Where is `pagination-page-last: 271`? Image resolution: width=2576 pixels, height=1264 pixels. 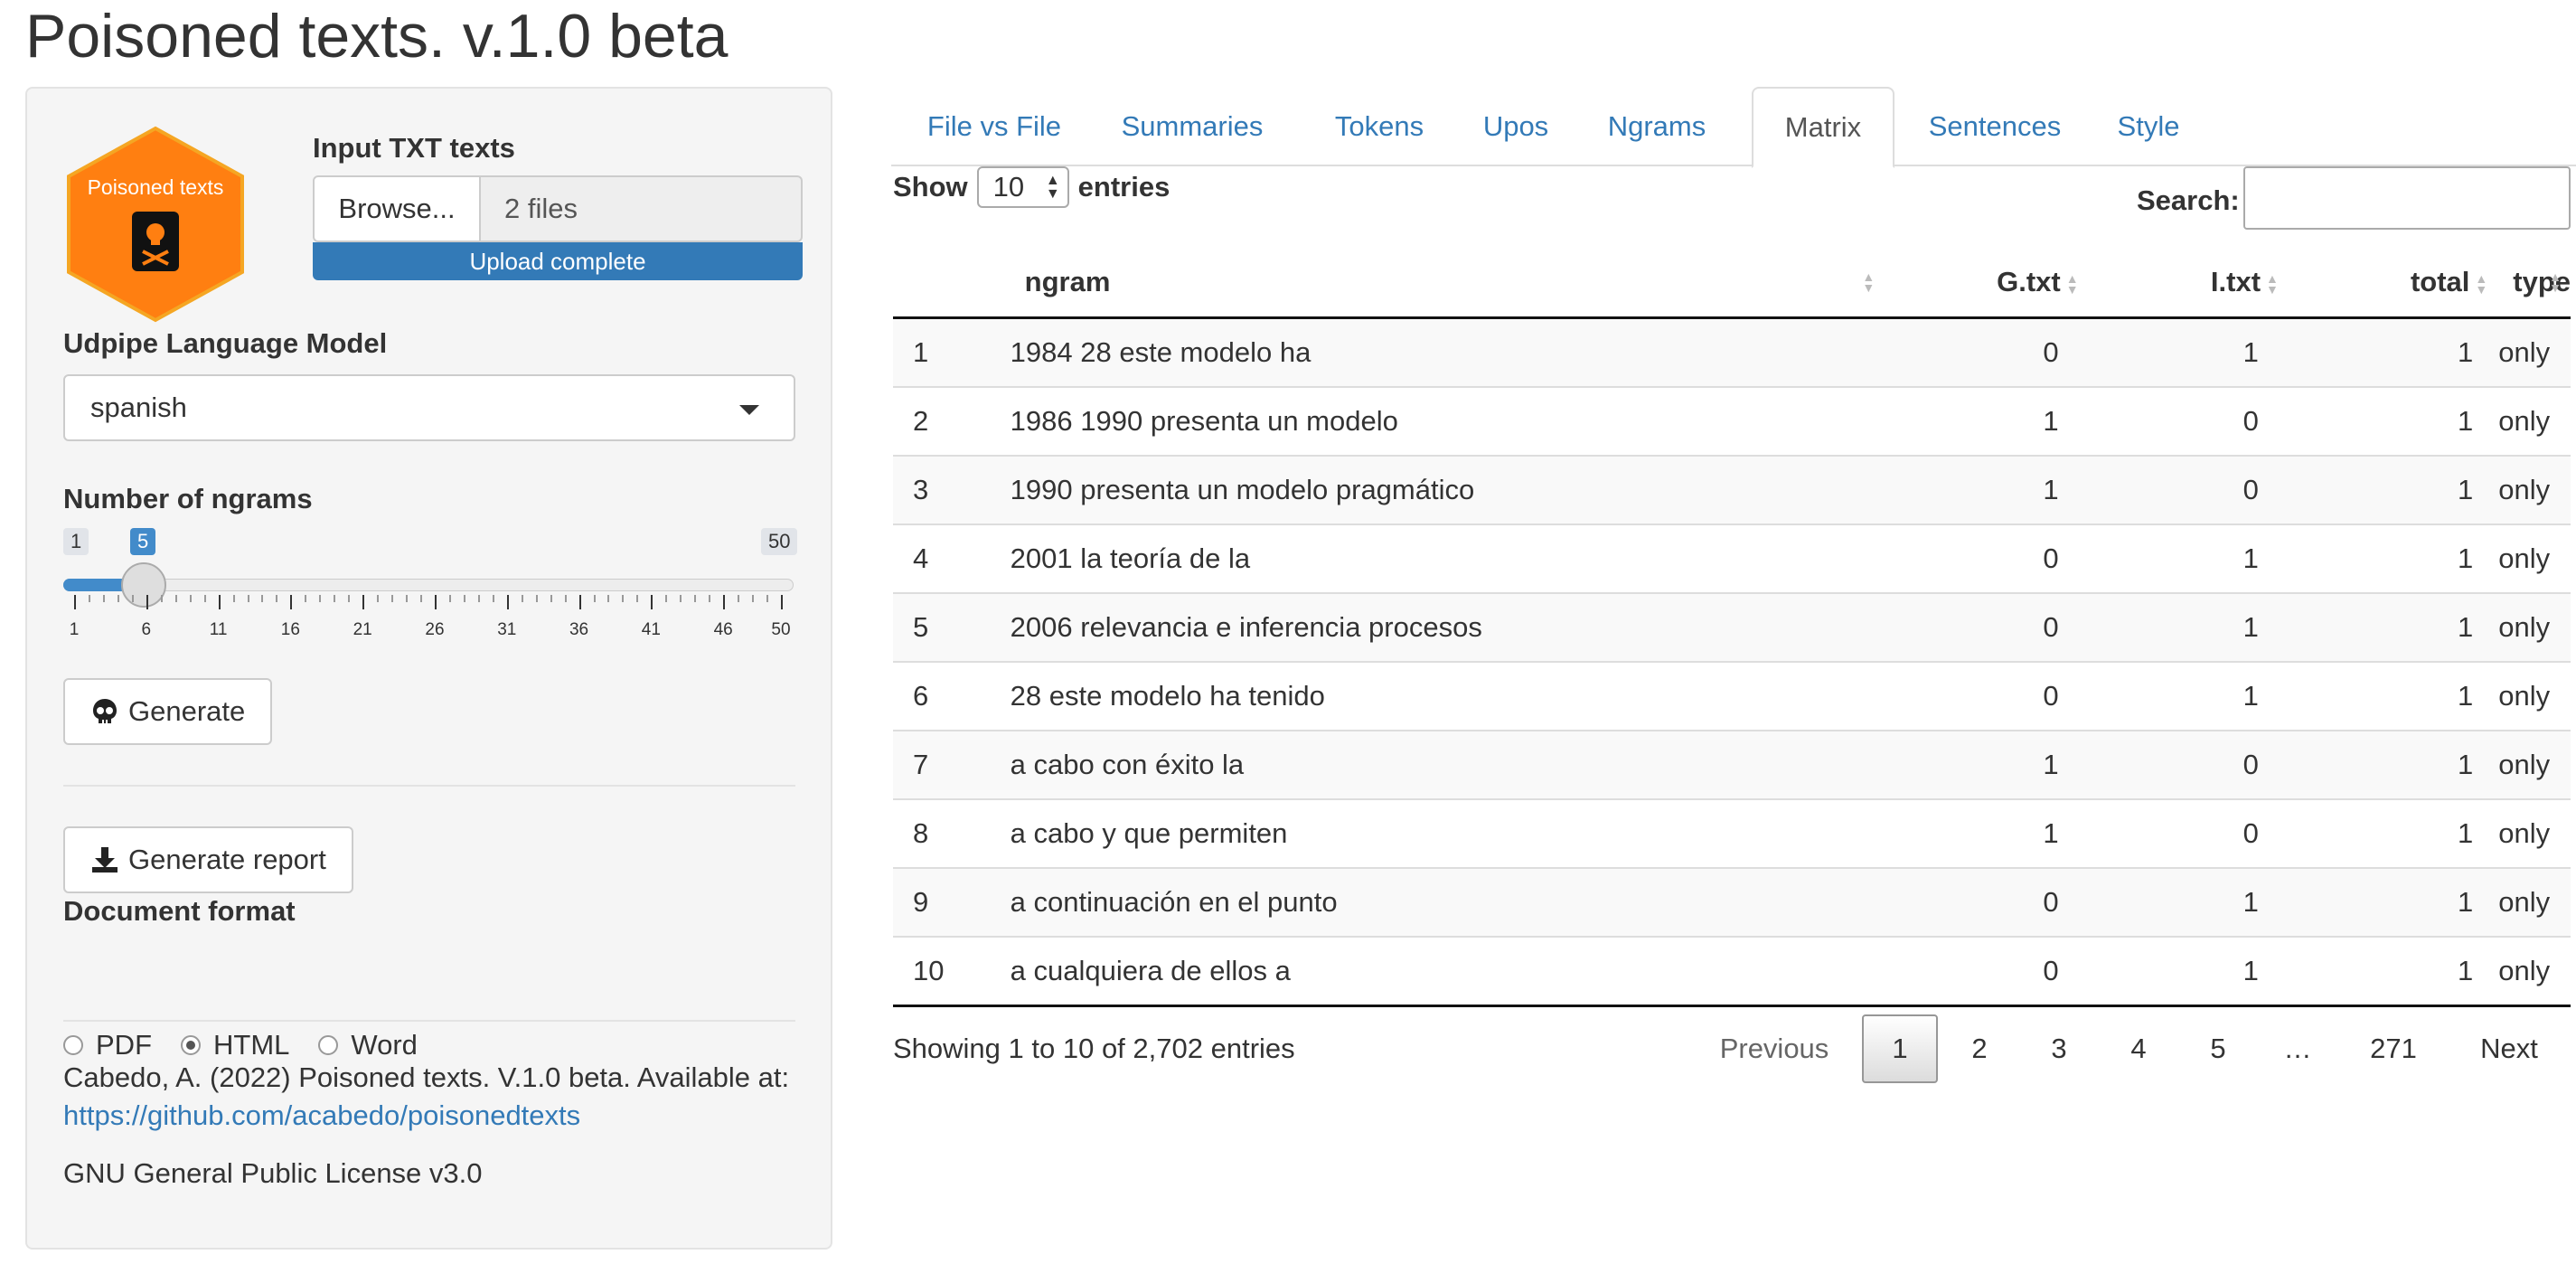 pagination-page-last: 271 is located at coordinates (2393, 1048).